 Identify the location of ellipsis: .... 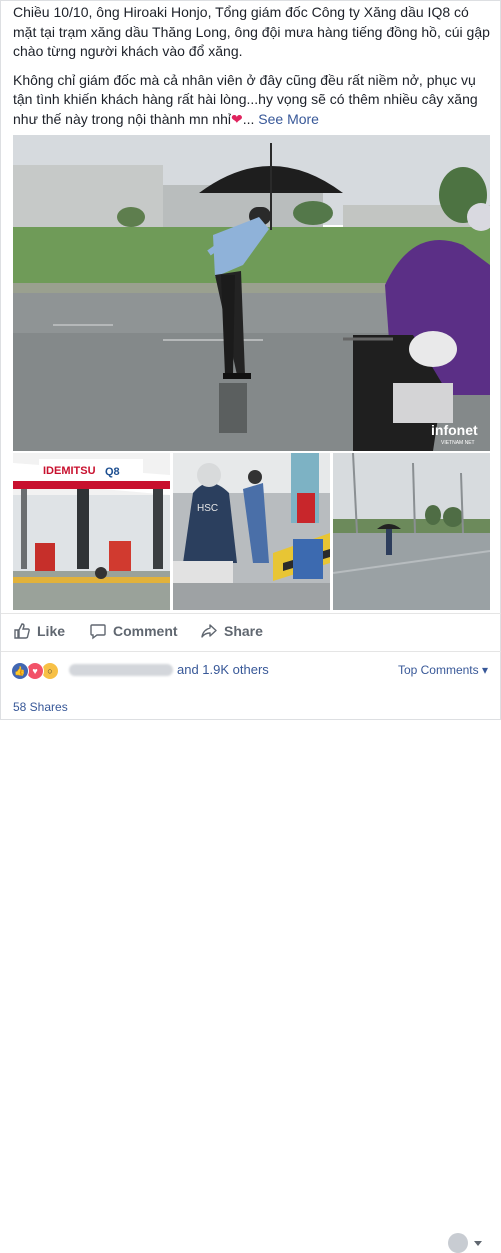
(248, 118).